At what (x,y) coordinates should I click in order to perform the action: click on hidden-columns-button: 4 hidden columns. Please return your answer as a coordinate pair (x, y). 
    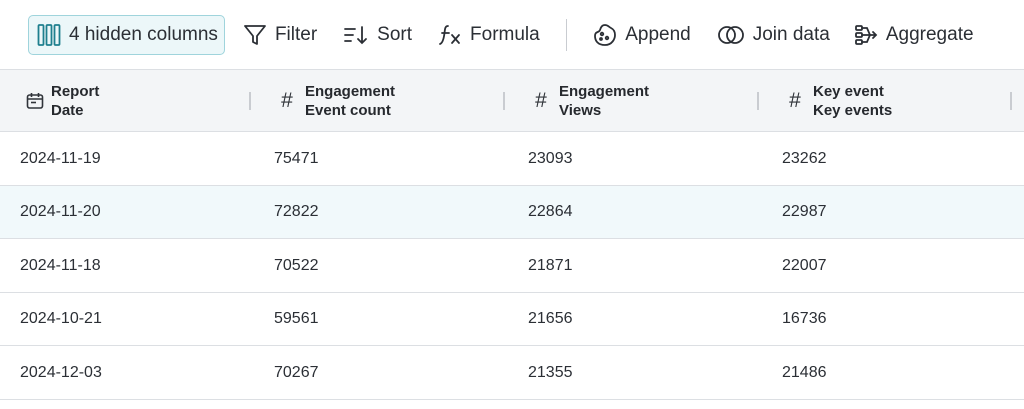
    Looking at the image, I should click on (126, 34).